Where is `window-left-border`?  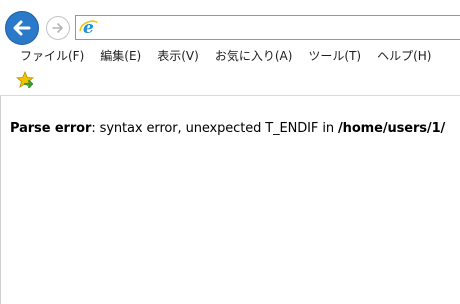
window-left-border is located at coordinates (0, 200).